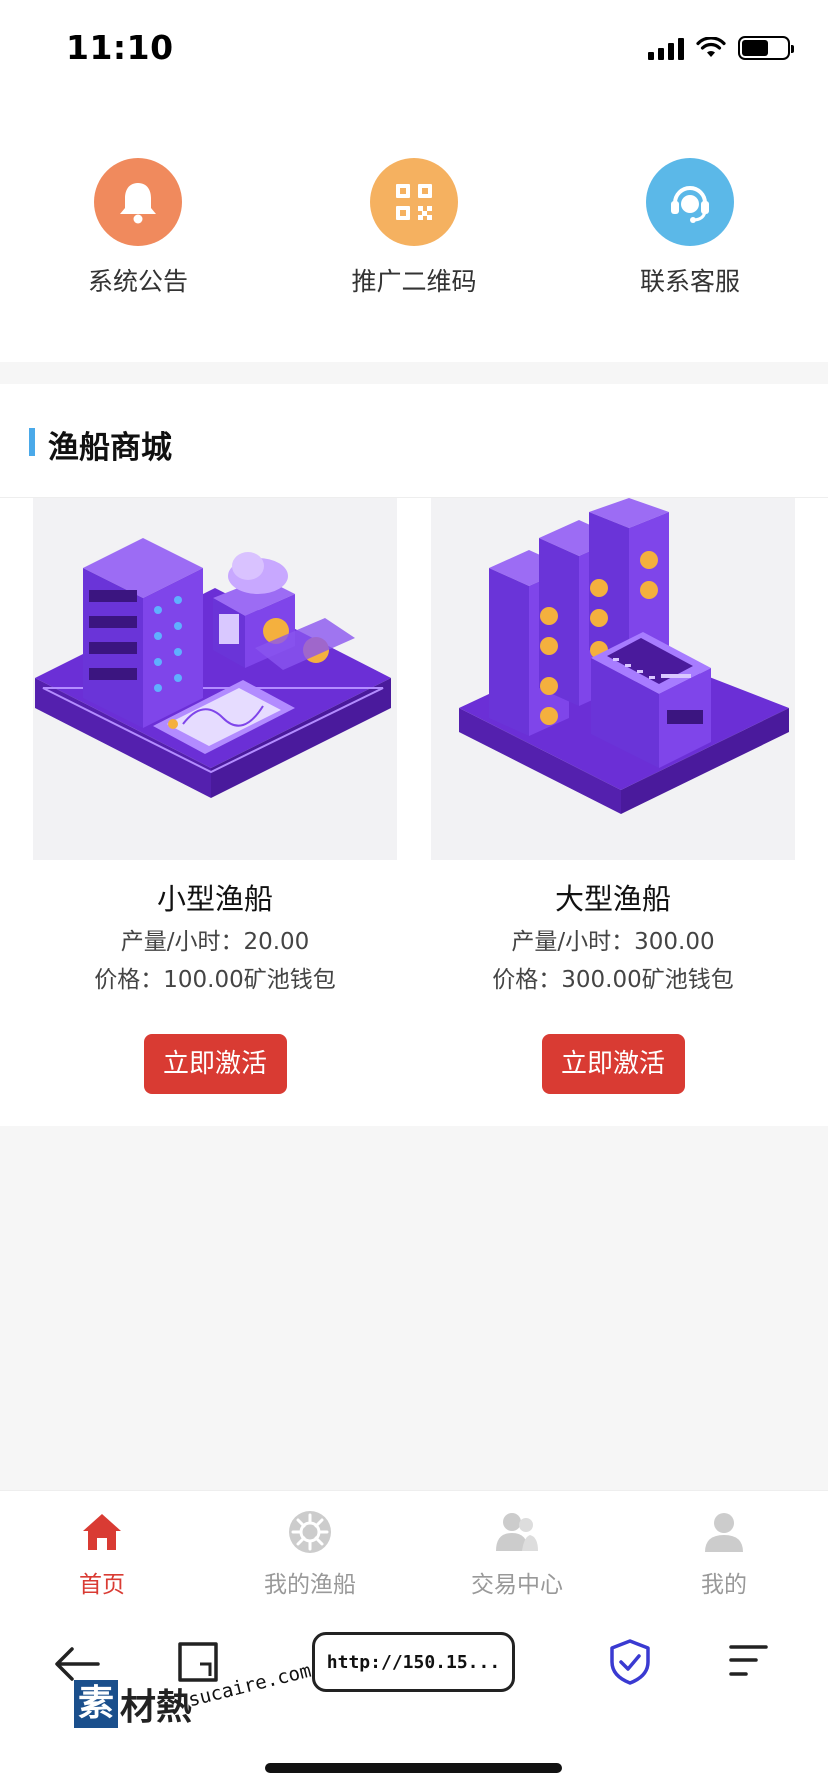 This screenshot has width=828, height=1792. Describe the element at coordinates (414, 1546) in the screenshot. I see `bottom-tab-bar: 首页 我的渔船 交易中心 我的` at that location.